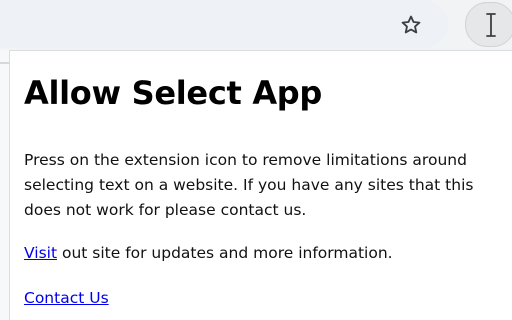 The width and height of the screenshot is (512, 320). Describe the element at coordinates (491, 25) in the screenshot. I see `text-cursor-icon` at that location.